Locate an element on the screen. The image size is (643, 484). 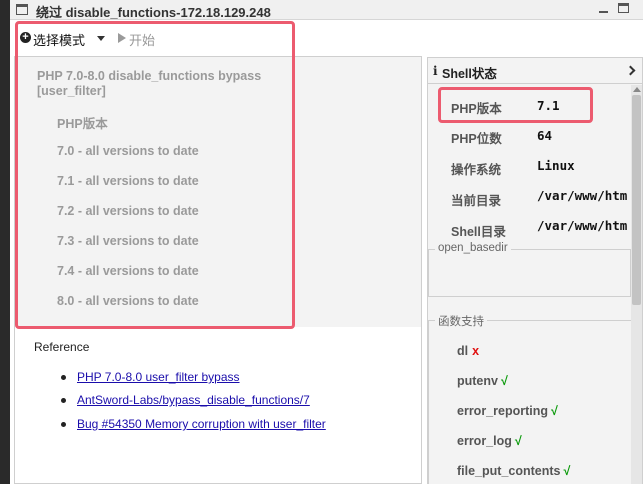
open-basedir-group: open_basedir is located at coordinates (529, 269).